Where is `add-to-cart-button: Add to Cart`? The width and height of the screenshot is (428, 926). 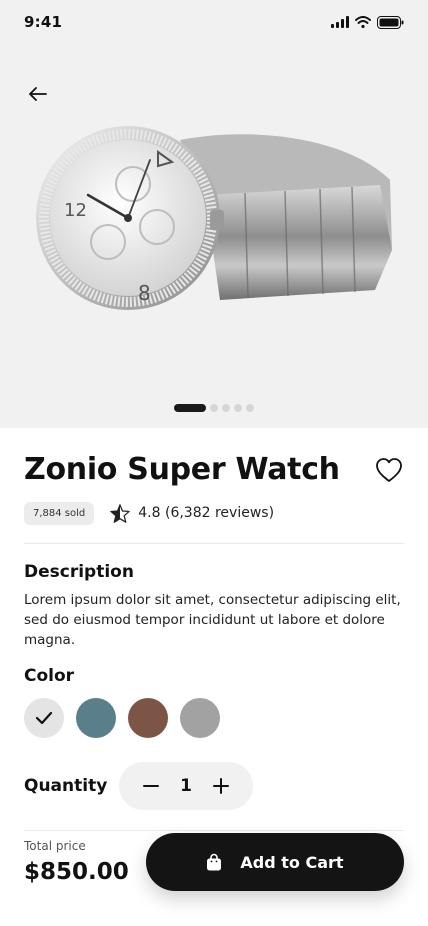
add-to-cart-button: Add to Cart is located at coordinates (275, 862).